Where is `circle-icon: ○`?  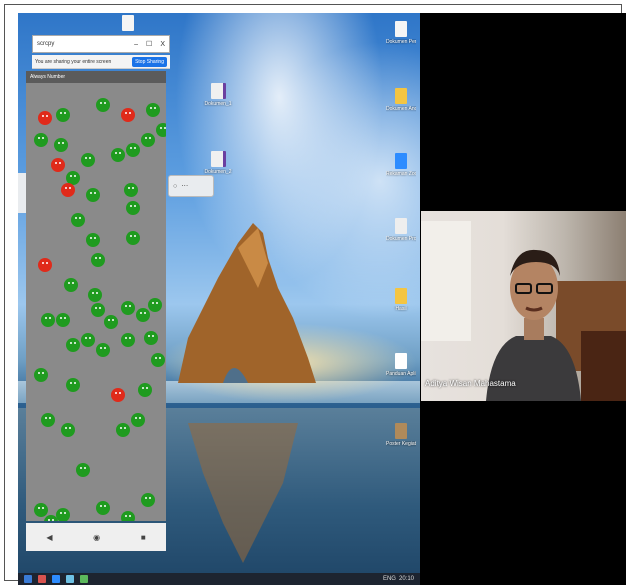
circle-icon: ○ is located at coordinates (175, 186).